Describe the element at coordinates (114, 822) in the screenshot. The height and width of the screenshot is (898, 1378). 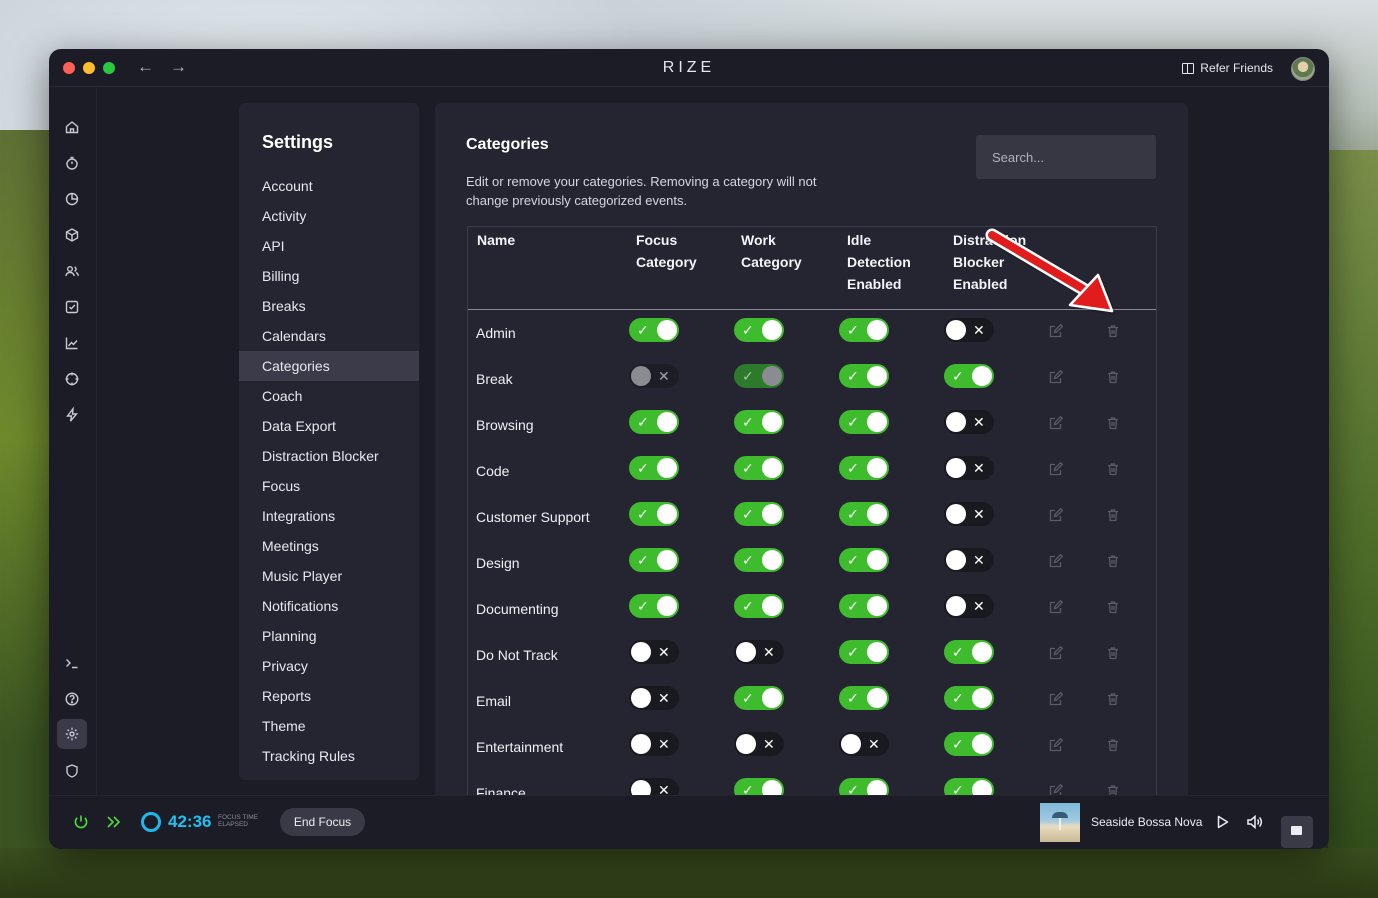
I see `skip-forward-icon` at that location.